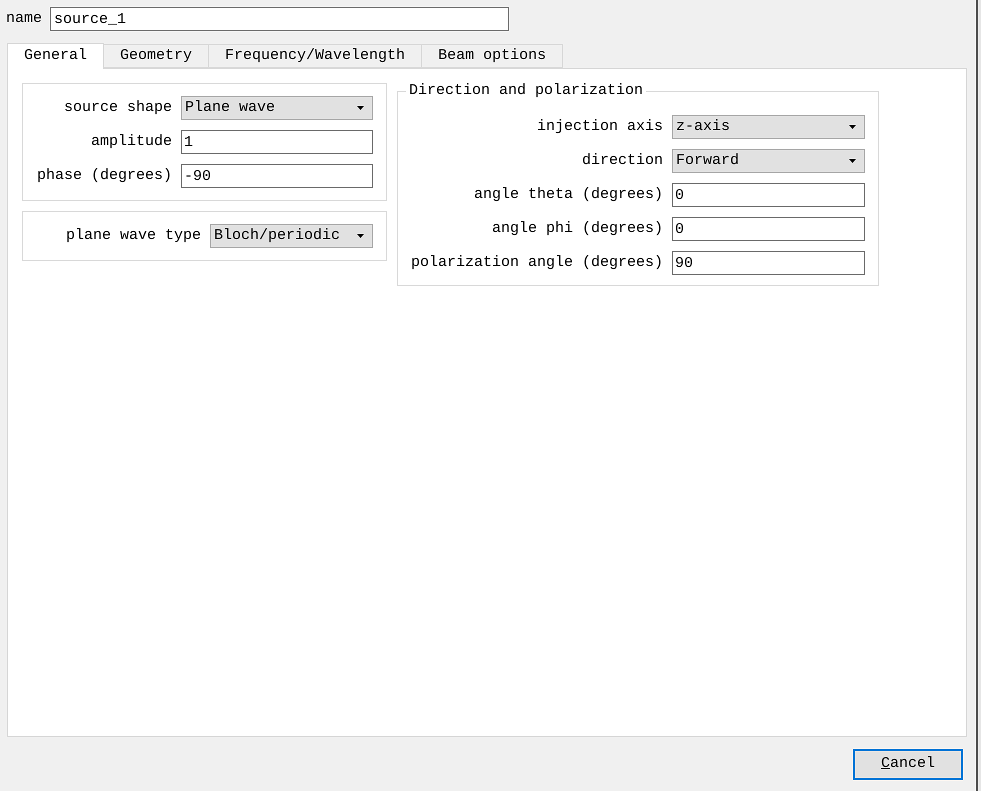 The image size is (981, 791). Describe the element at coordinates (157, 56) in the screenshot. I see `tab: Geometry` at that location.